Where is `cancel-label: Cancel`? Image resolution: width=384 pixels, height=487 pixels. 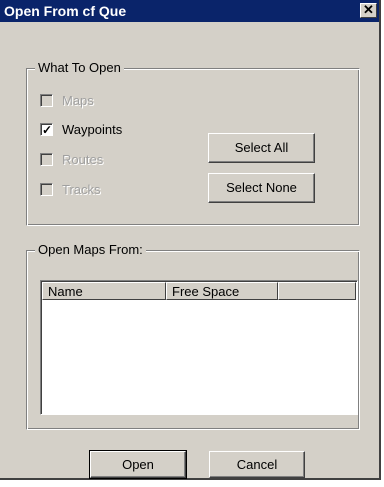 cancel-label: Cancel is located at coordinates (257, 464).